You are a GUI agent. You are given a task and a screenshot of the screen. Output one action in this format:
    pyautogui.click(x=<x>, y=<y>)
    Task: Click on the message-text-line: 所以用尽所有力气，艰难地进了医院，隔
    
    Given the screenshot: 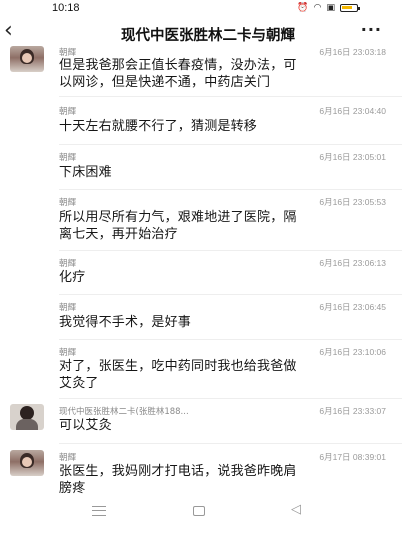 What is the action you would take?
    pyautogui.click(x=178, y=217)
    